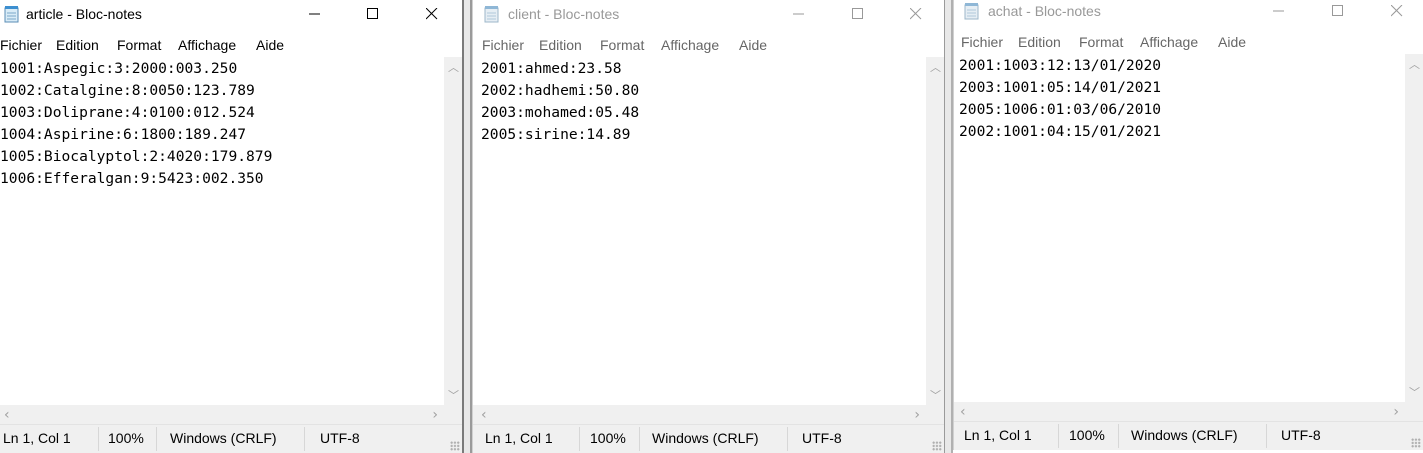  What do you see at coordinates (551, 68) in the screenshot?
I see `text-line: 2001:ahmed:23.58` at bounding box center [551, 68].